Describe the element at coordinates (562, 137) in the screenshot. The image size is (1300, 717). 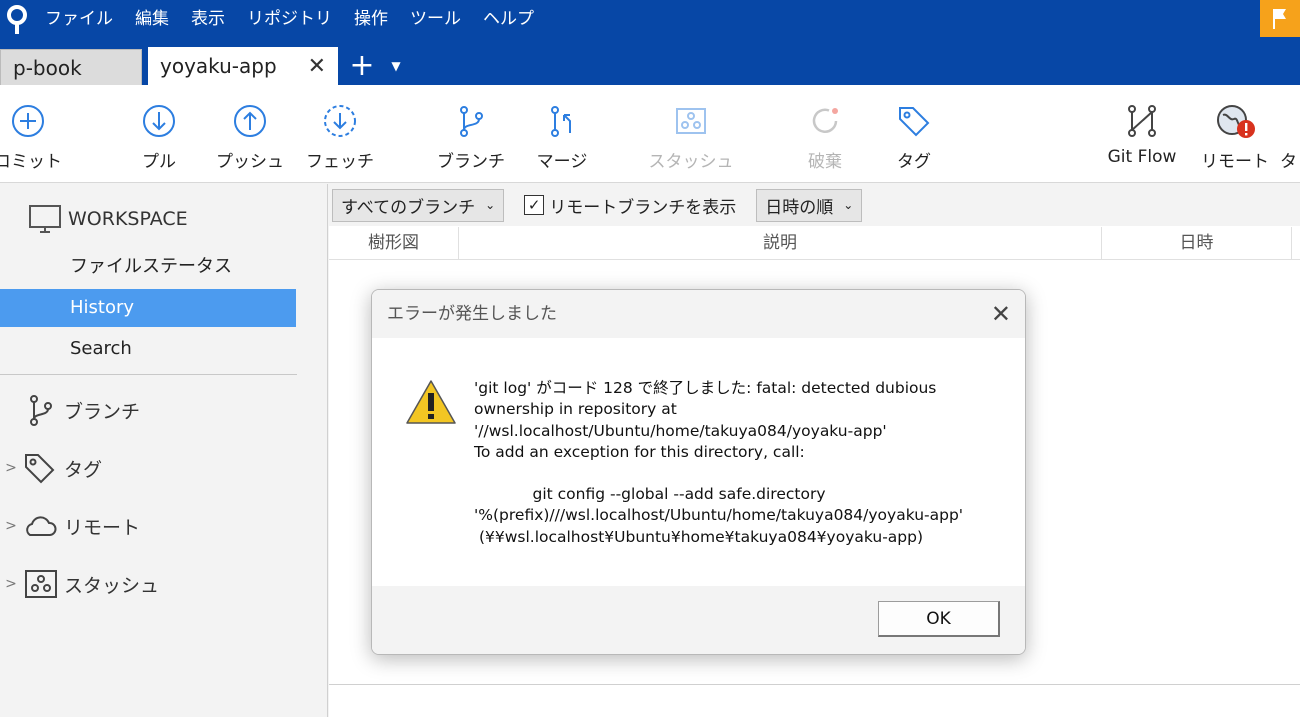
I see `merge-button: マージ` at that location.